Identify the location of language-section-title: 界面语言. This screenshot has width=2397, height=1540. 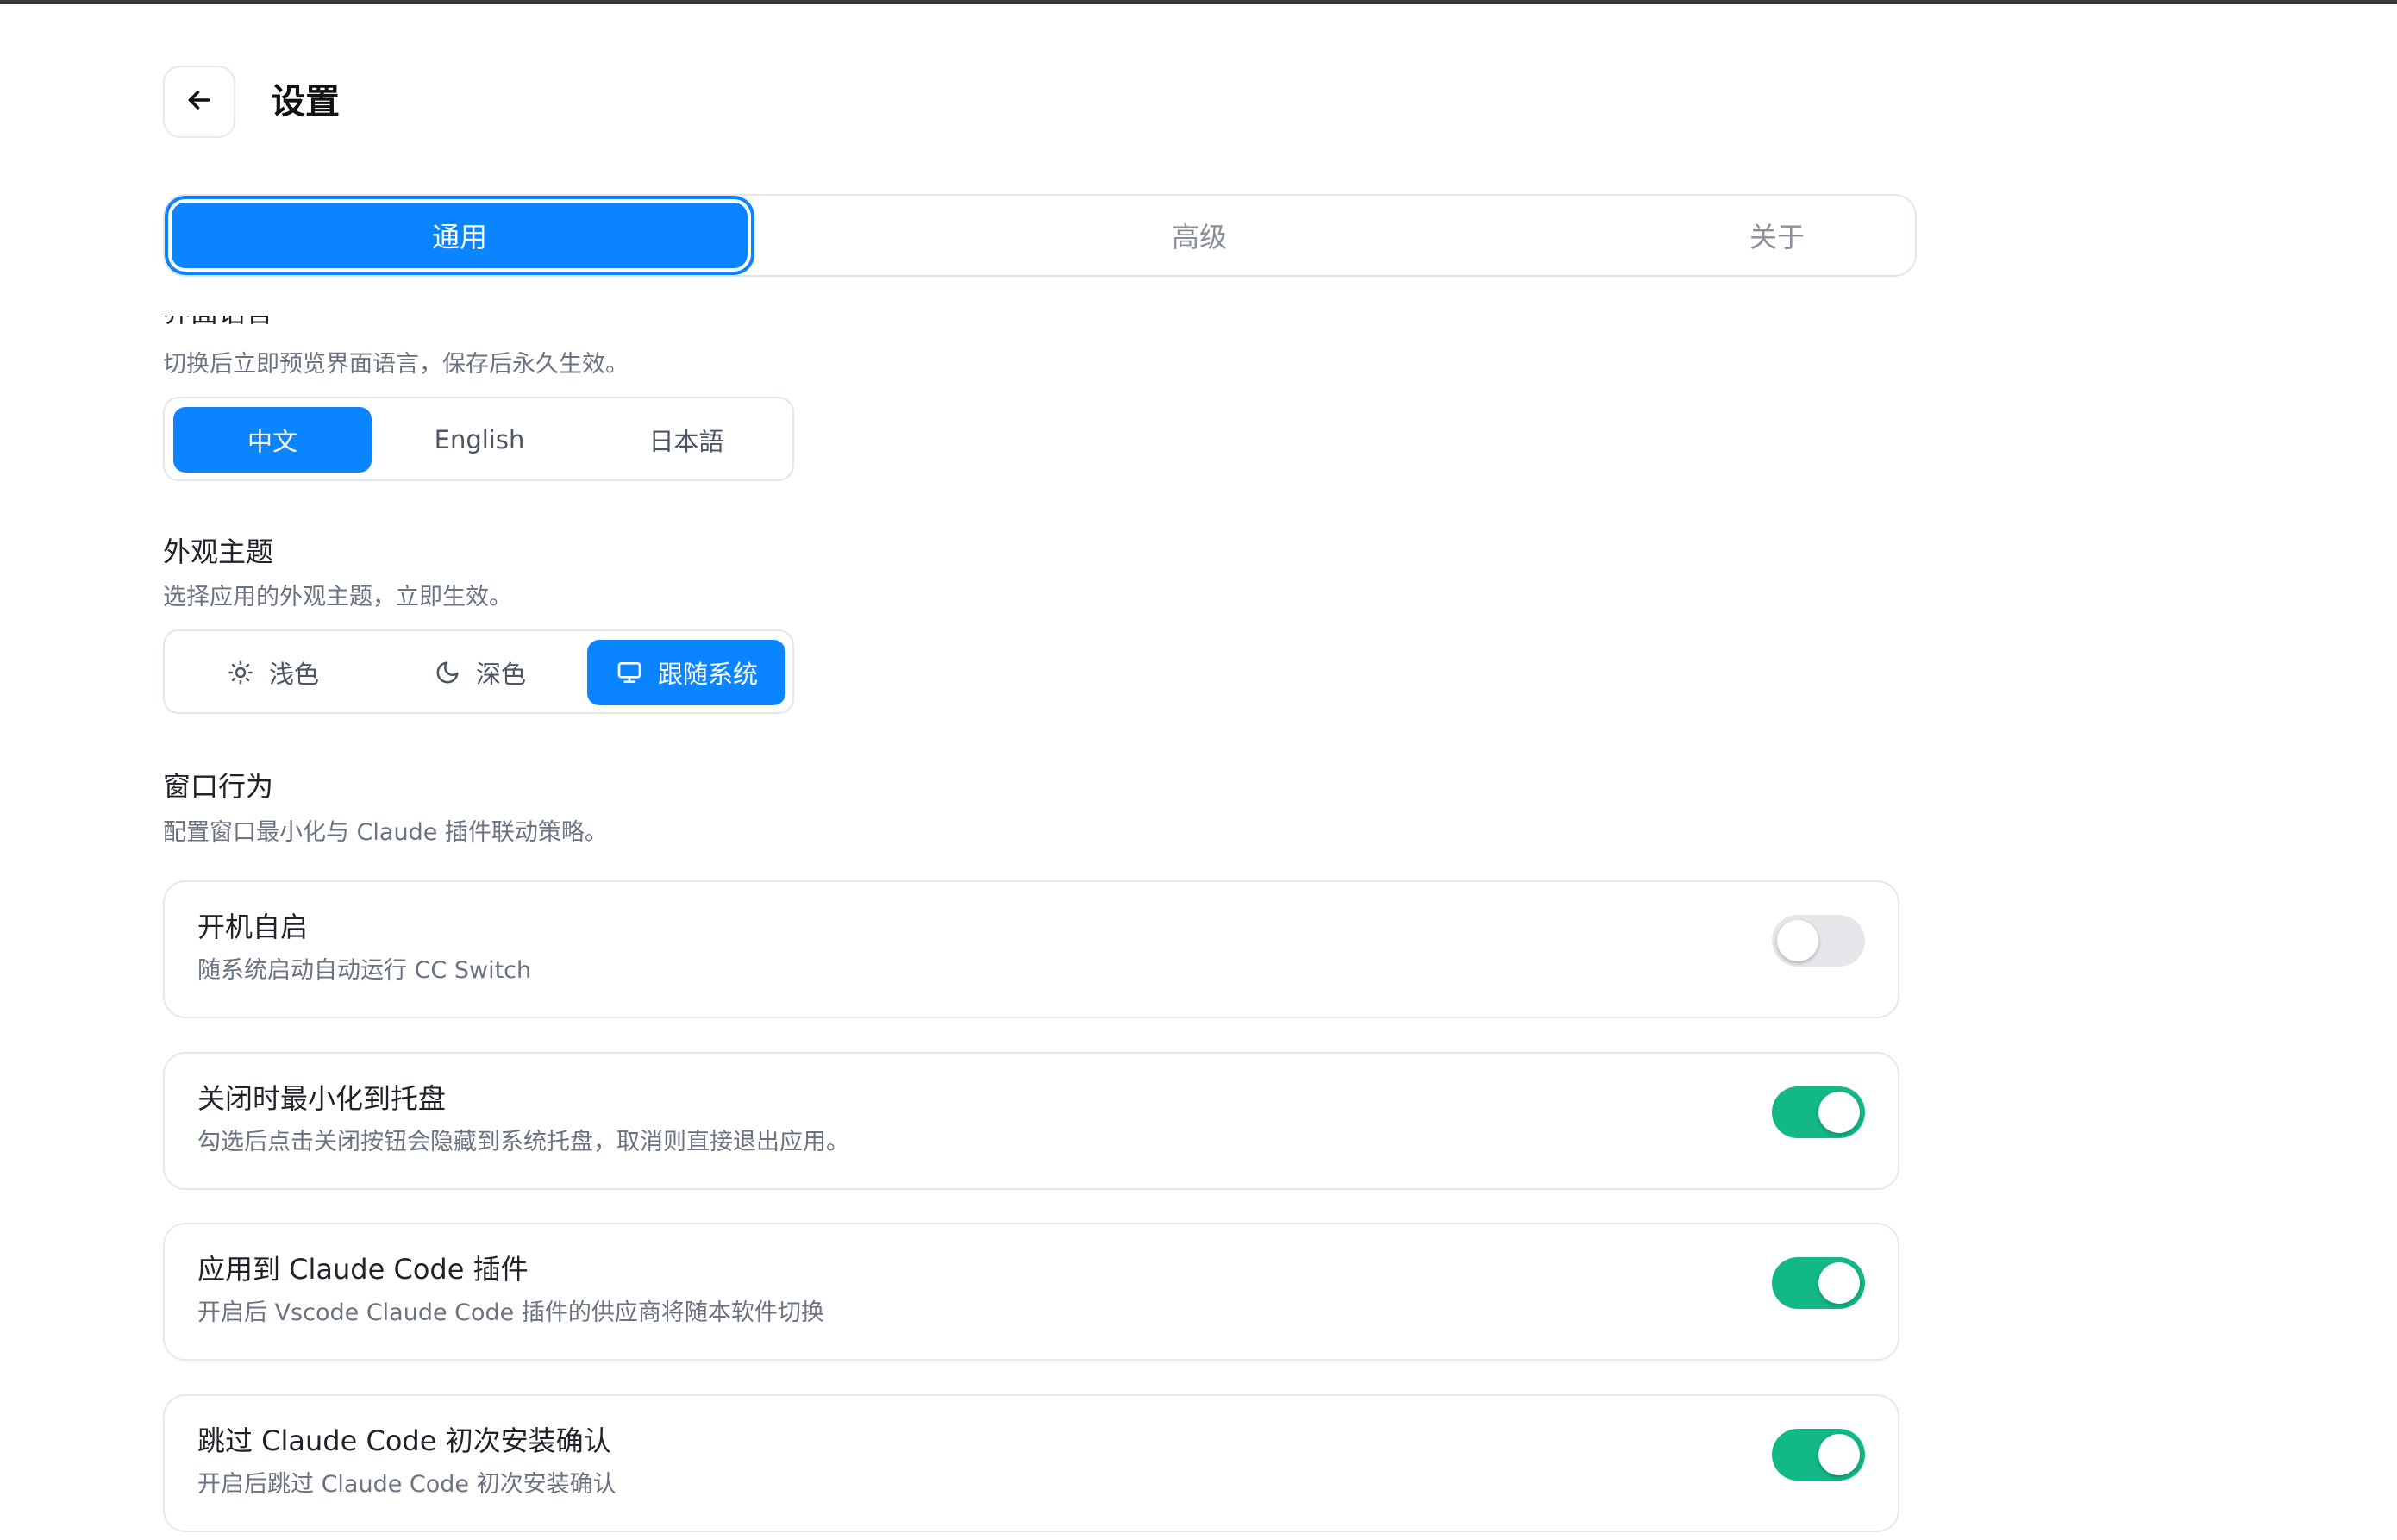
(421, 324).